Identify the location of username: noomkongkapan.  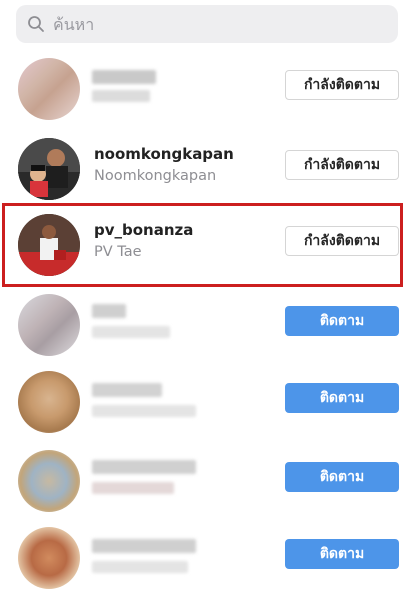
(164, 154).